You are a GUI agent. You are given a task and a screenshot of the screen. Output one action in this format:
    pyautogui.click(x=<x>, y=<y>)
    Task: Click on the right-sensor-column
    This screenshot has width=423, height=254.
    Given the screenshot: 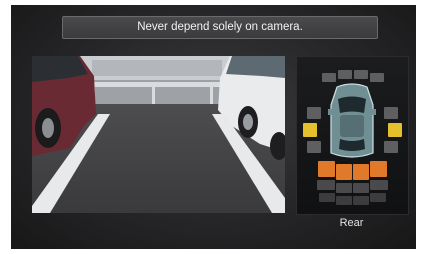 What is the action you would take?
    pyautogui.click(x=393, y=130)
    